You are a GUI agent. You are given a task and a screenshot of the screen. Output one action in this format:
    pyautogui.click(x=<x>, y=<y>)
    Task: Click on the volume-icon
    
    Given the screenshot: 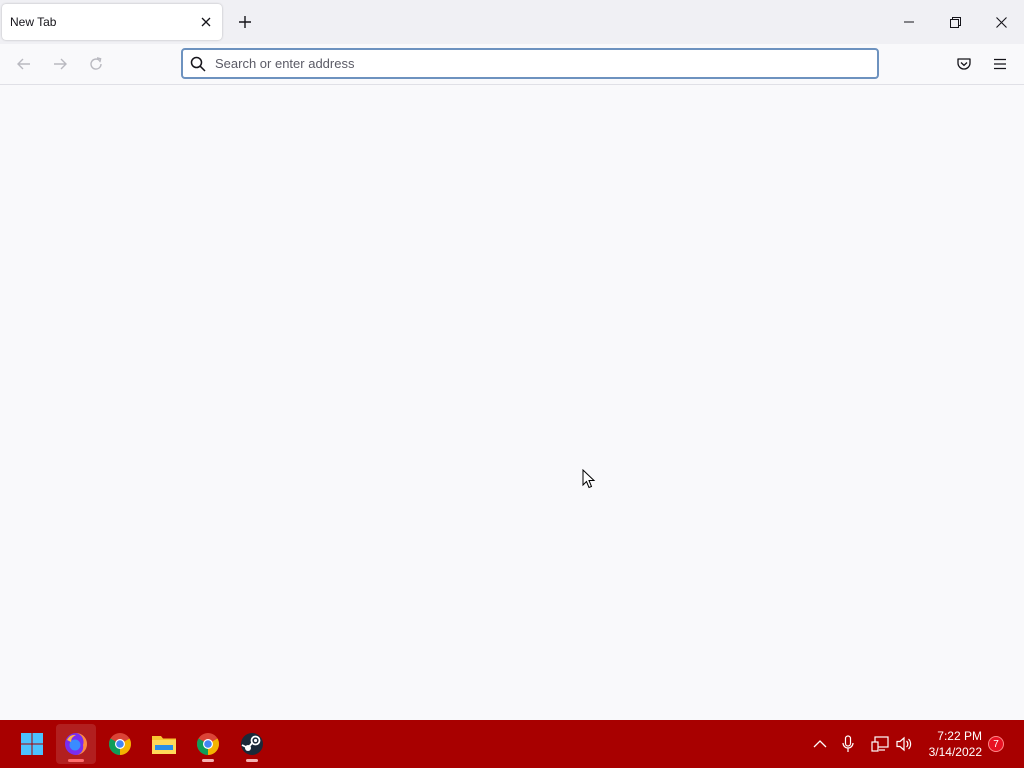 What is the action you would take?
    pyautogui.click(x=904, y=744)
    